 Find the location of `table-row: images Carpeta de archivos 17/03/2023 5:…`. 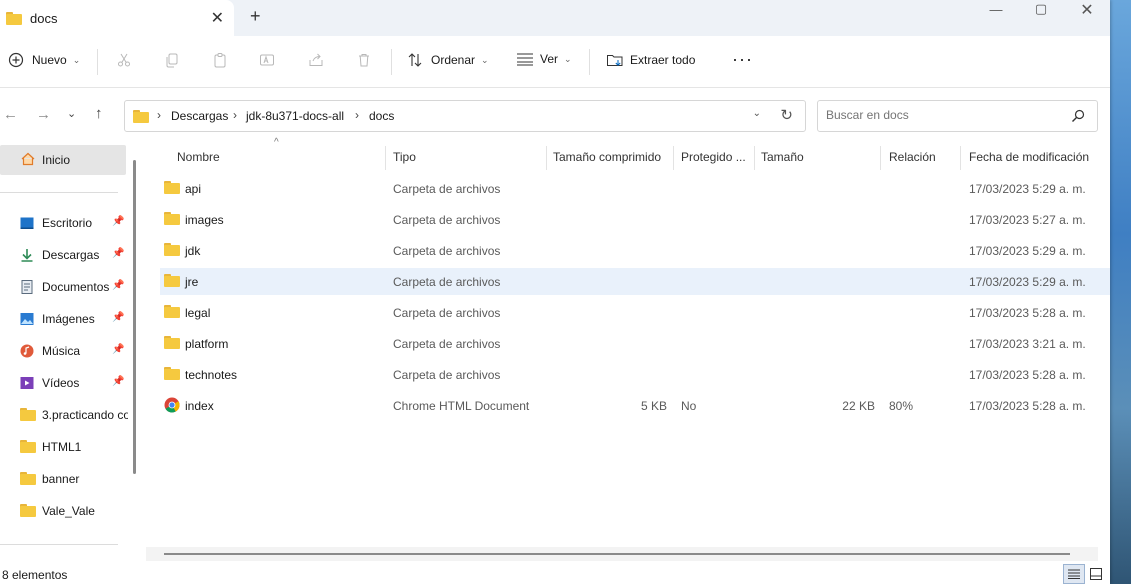

table-row: images Carpeta de archivos 17/03/2023 5:… is located at coordinates (635, 219).